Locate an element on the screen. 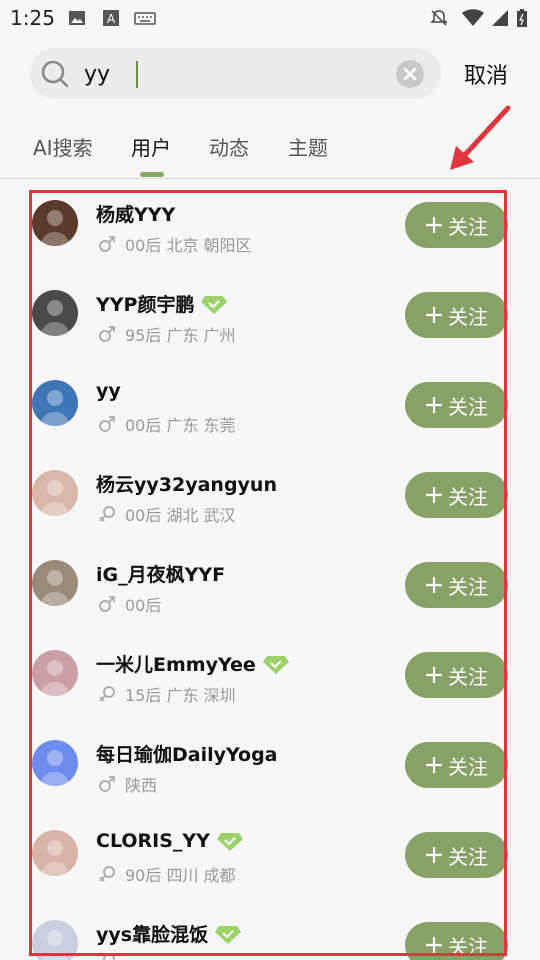 The width and height of the screenshot is (540, 960). user-meta: 00后 湖北 武汉 is located at coordinates (167, 514).